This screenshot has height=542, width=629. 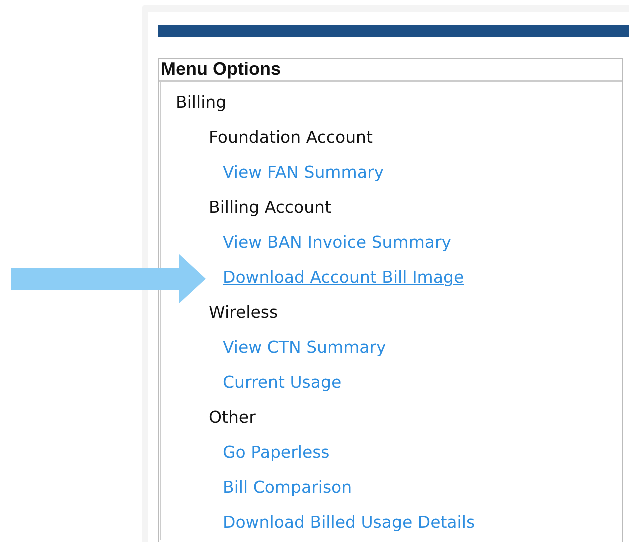 I want to click on menu-category-label: Foundation Account, so click(x=291, y=137).